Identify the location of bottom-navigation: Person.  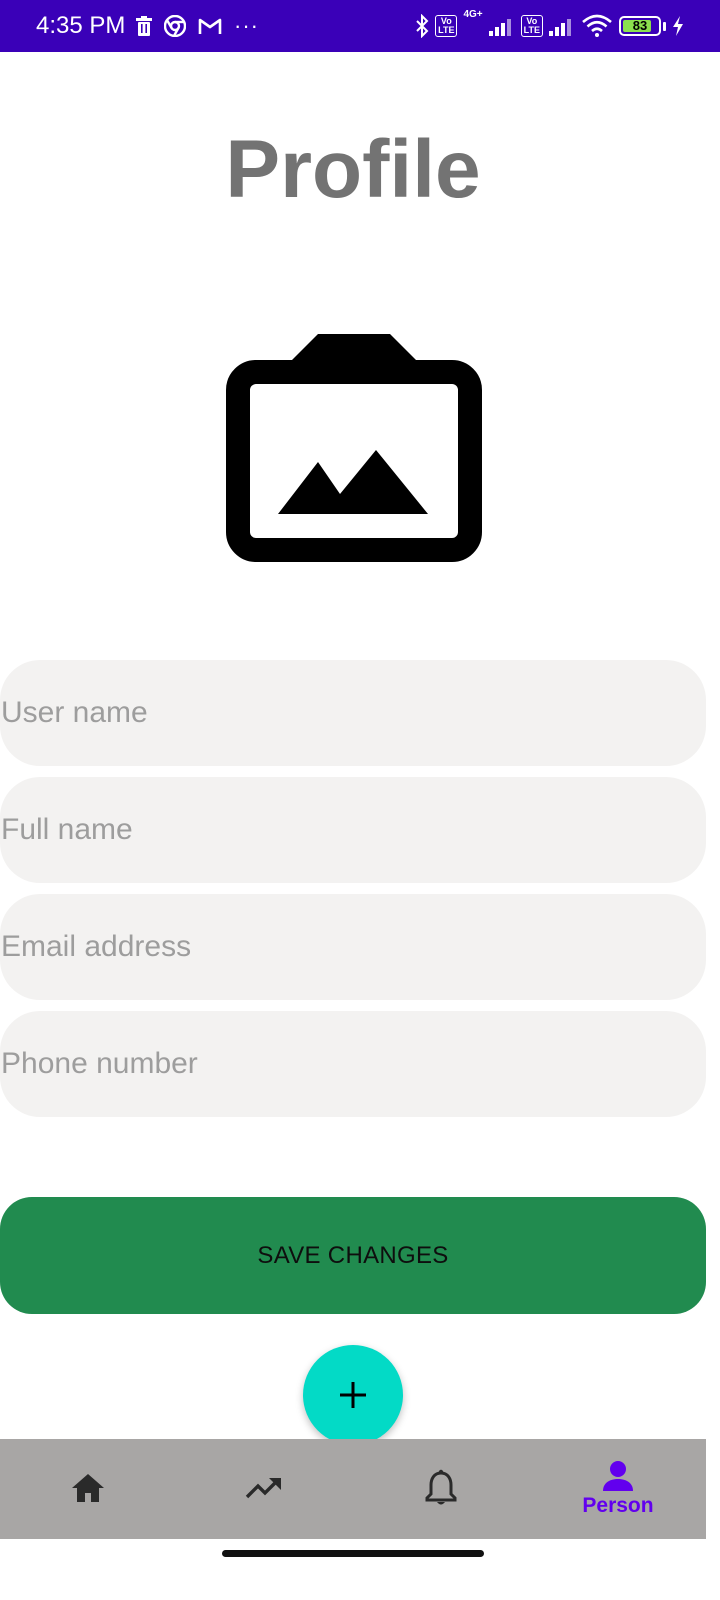
(353, 1489).